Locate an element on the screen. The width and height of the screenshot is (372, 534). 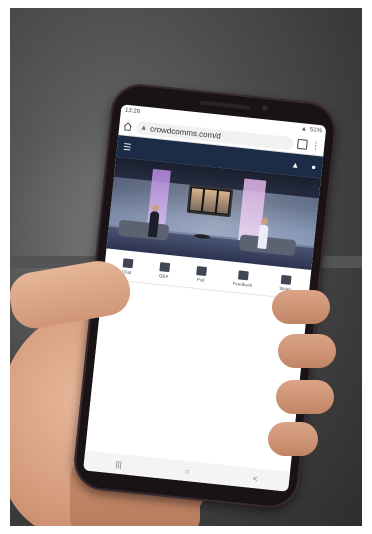
poll-icon is located at coordinates (202, 271).